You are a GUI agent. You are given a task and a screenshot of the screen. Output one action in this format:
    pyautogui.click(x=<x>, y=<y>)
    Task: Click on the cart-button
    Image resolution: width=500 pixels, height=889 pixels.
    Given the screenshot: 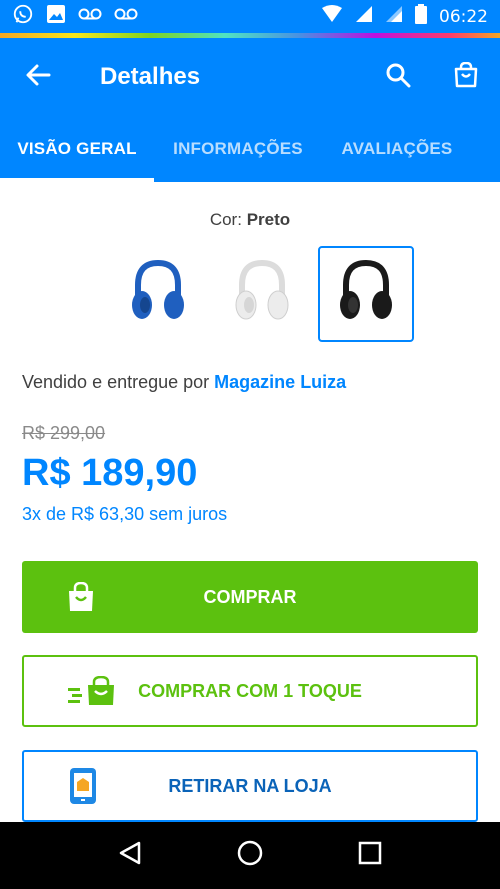 What is the action you would take?
    pyautogui.click(x=466, y=77)
    